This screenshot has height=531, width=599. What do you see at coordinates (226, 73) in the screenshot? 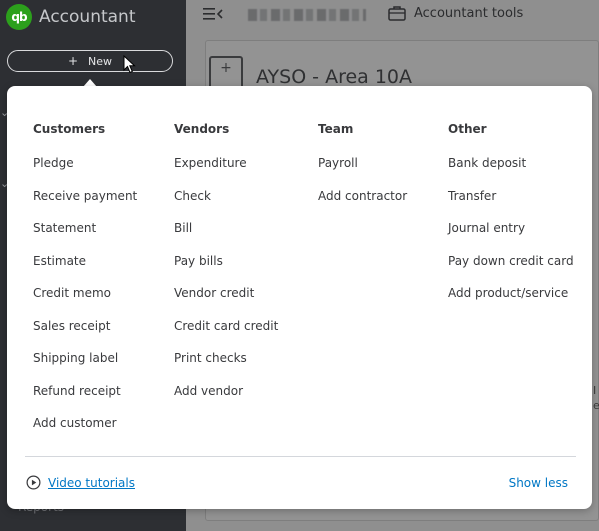
I see `company-add-icon: +` at bounding box center [226, 73].